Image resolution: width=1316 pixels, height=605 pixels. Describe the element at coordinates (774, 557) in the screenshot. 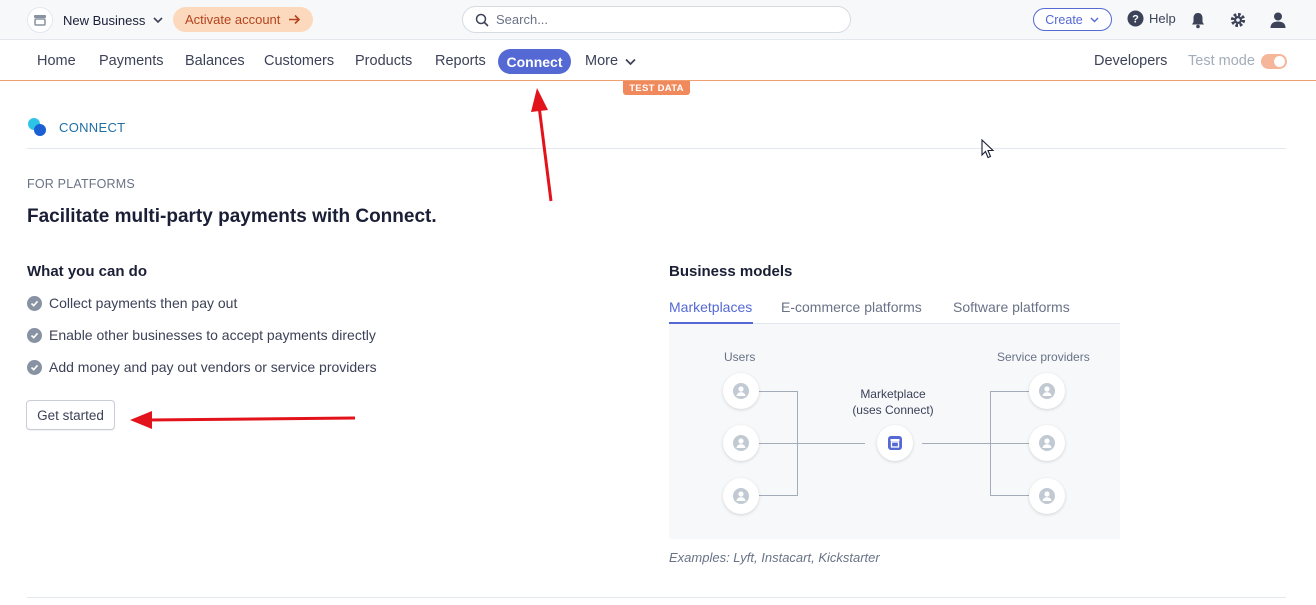

I see `examples-text: Examples: Lyft, Instacart, Kickstarter` at that location.